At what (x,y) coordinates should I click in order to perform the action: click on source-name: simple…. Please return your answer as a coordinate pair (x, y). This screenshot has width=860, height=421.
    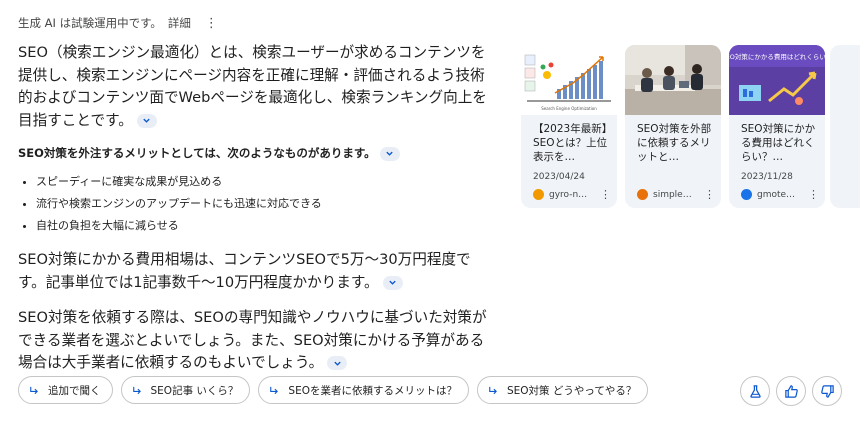
    Looking at the image, I should click on (672, 194).